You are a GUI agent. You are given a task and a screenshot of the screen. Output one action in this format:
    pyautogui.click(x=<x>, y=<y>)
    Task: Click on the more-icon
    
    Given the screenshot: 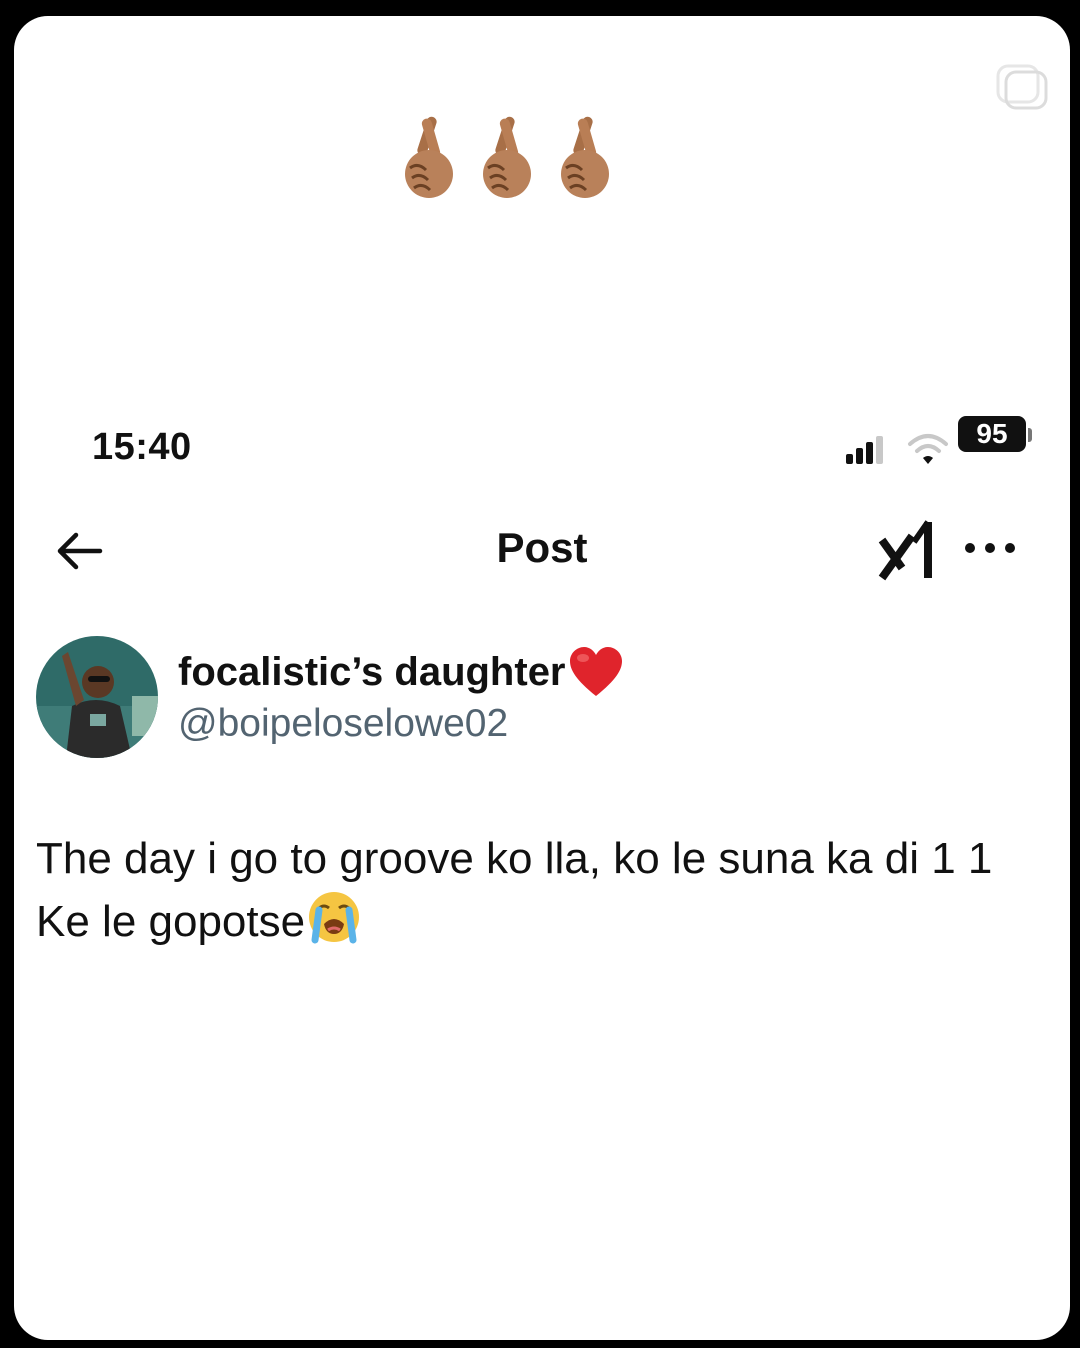 What is the action you would take?
    pyautogui.click(x=990, y=548)
    